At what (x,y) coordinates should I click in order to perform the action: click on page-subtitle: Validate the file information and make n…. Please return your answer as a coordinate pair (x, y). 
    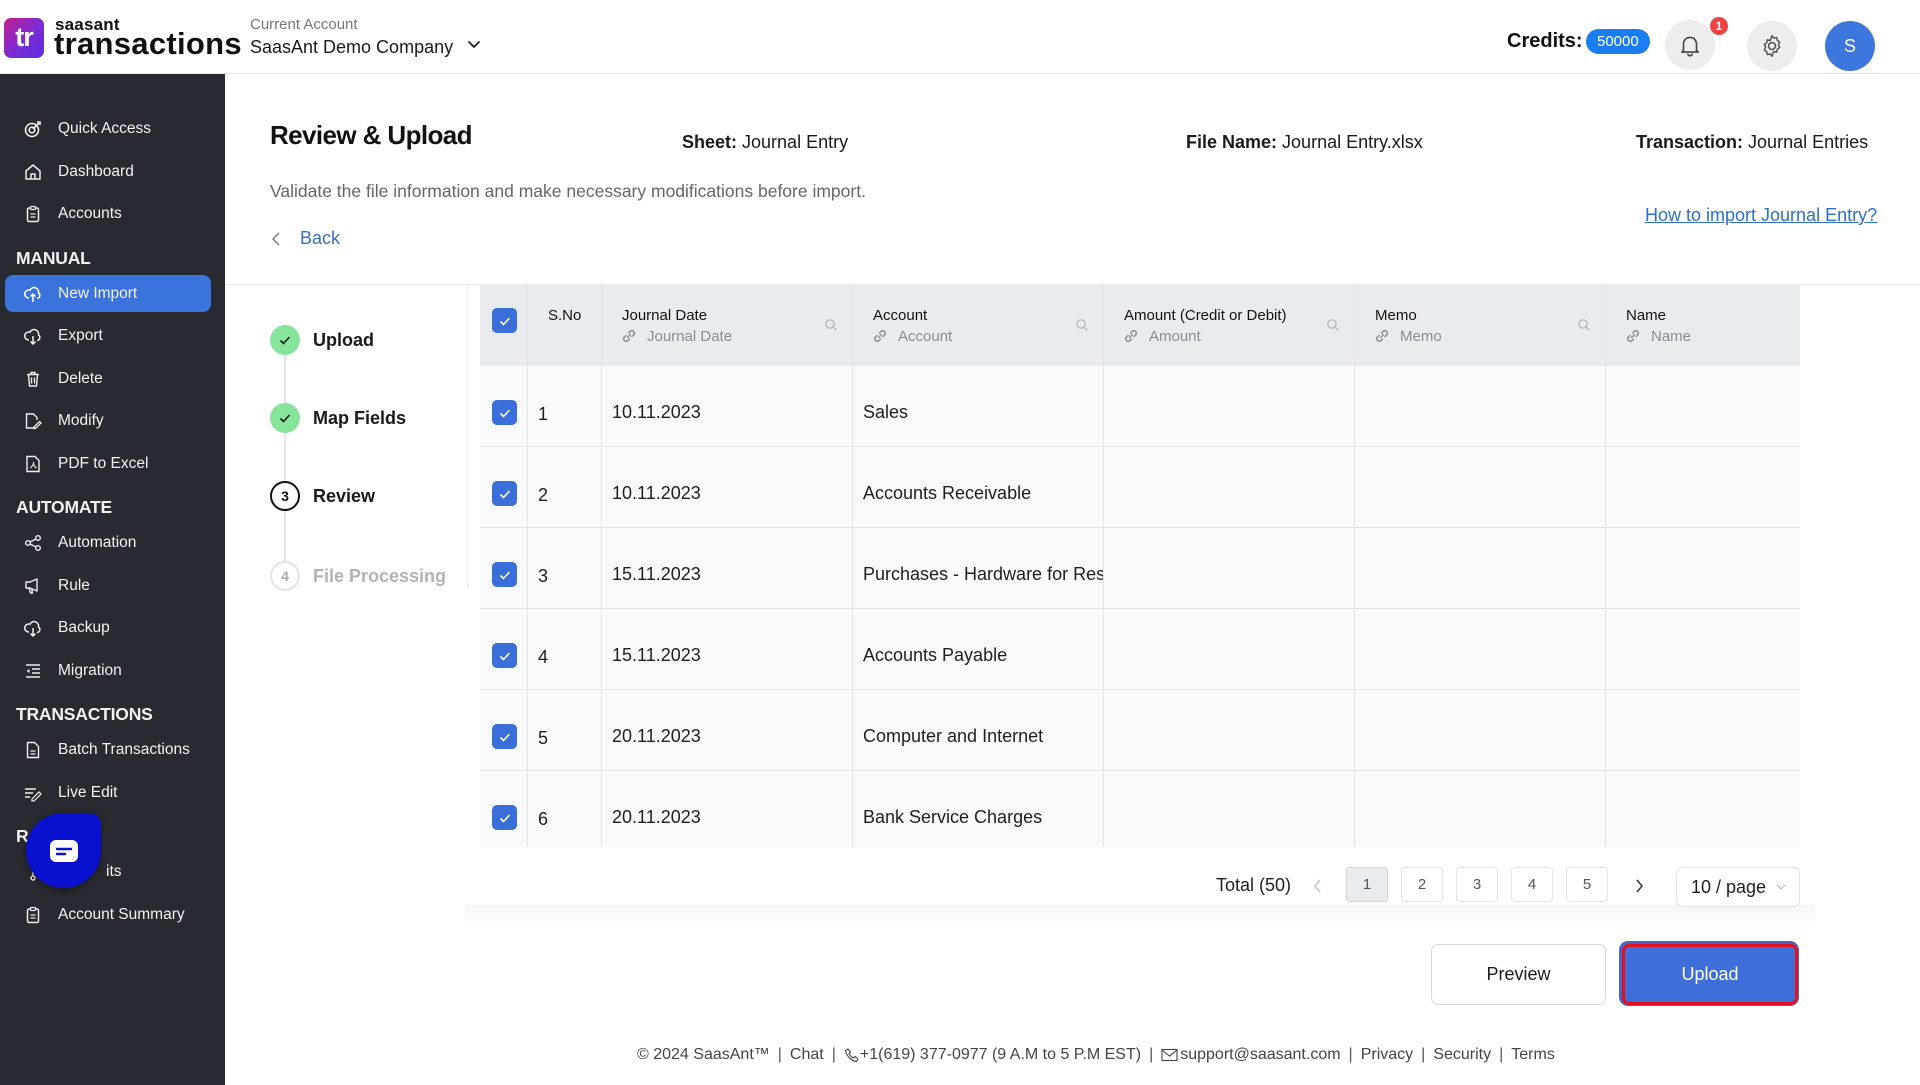
    Looking at the image, I should click on (568, 191).